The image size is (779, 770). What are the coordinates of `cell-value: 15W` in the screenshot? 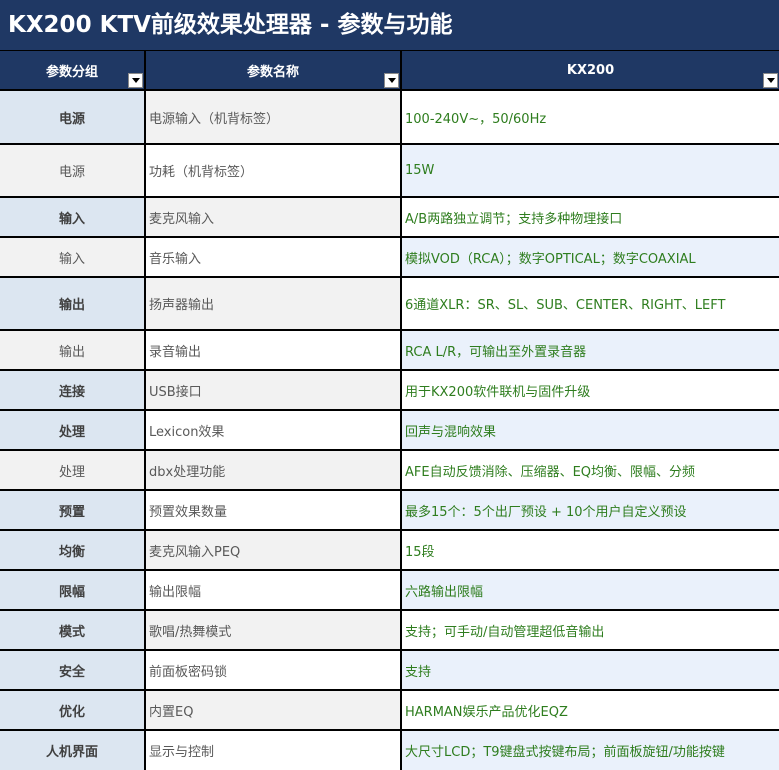 It's located at (590, 170).